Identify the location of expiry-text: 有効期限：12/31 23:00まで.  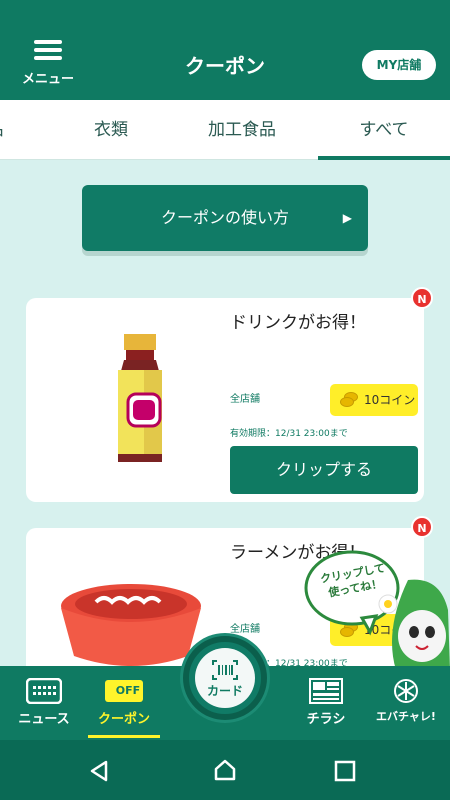
(289, 434).